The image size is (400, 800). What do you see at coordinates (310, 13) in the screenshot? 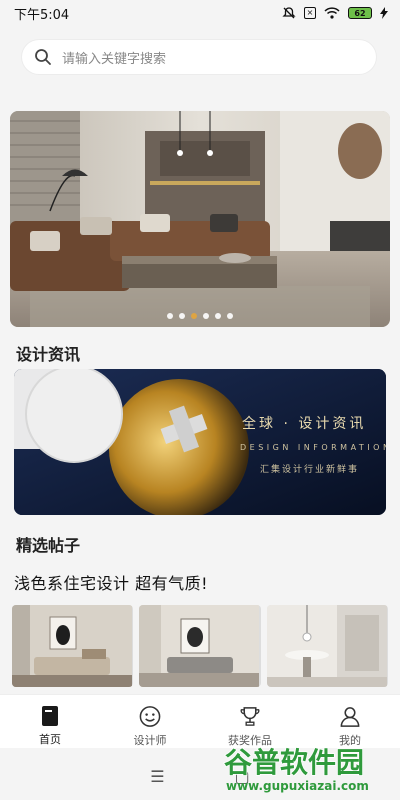
I see `sim-icon: ×` at bounding box center [310, 13].